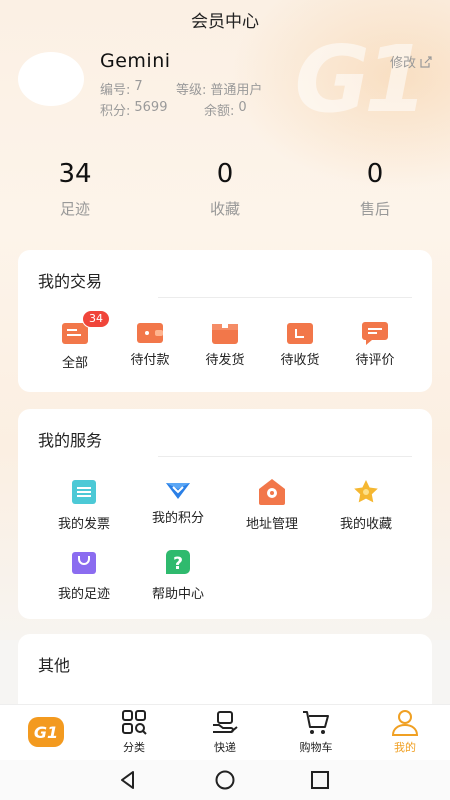  I want to click on user-icon, so click(405, 723).